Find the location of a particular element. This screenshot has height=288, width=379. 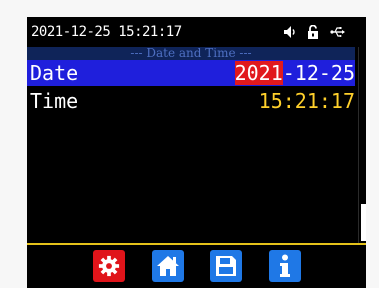

status-bar: 2021-12-25 15:21:17 is located at coordinates (196, 32).